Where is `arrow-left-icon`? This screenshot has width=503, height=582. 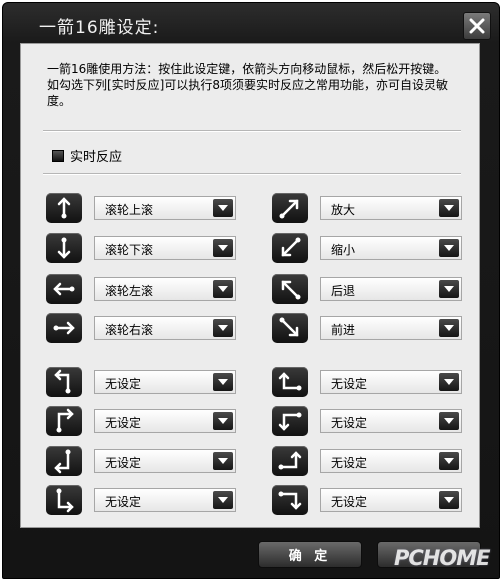 arrow-left-icon is located at coordinates (64, 289).